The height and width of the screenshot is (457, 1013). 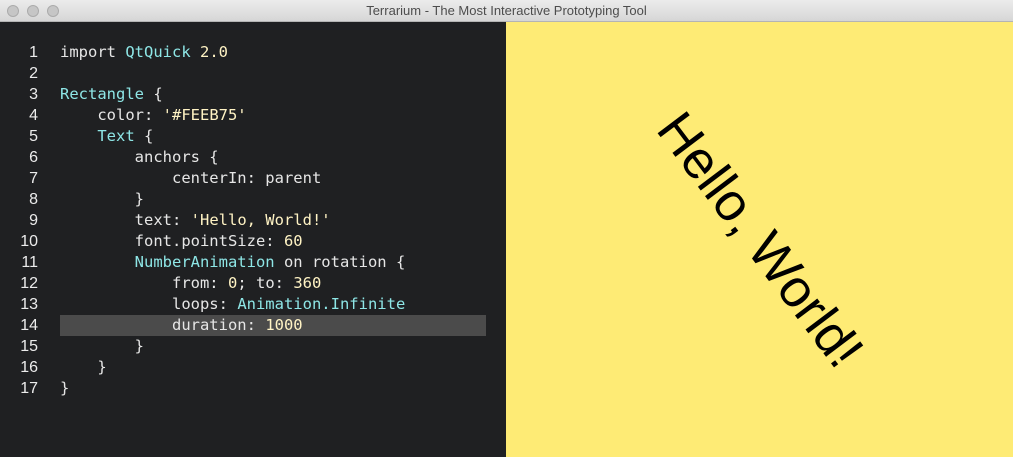 I want to click on code-line: Text {, so click(x=283, y=136).